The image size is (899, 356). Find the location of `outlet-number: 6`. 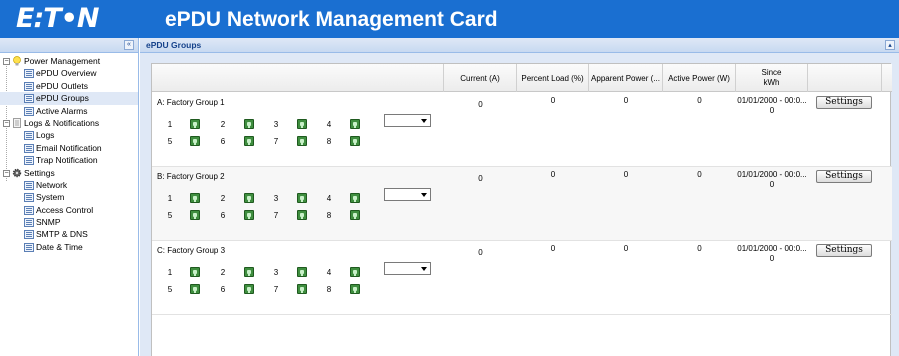

outlet-number: 6 is located at coordinates (223, 141).